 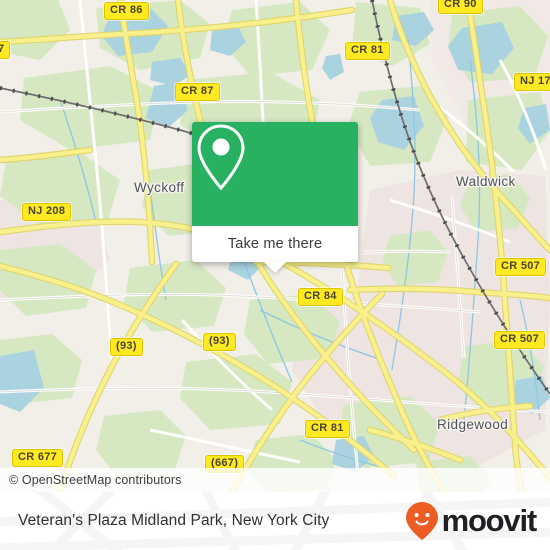 I want to click on take-me-there-label: Take me there, so click(x=275, y=244).